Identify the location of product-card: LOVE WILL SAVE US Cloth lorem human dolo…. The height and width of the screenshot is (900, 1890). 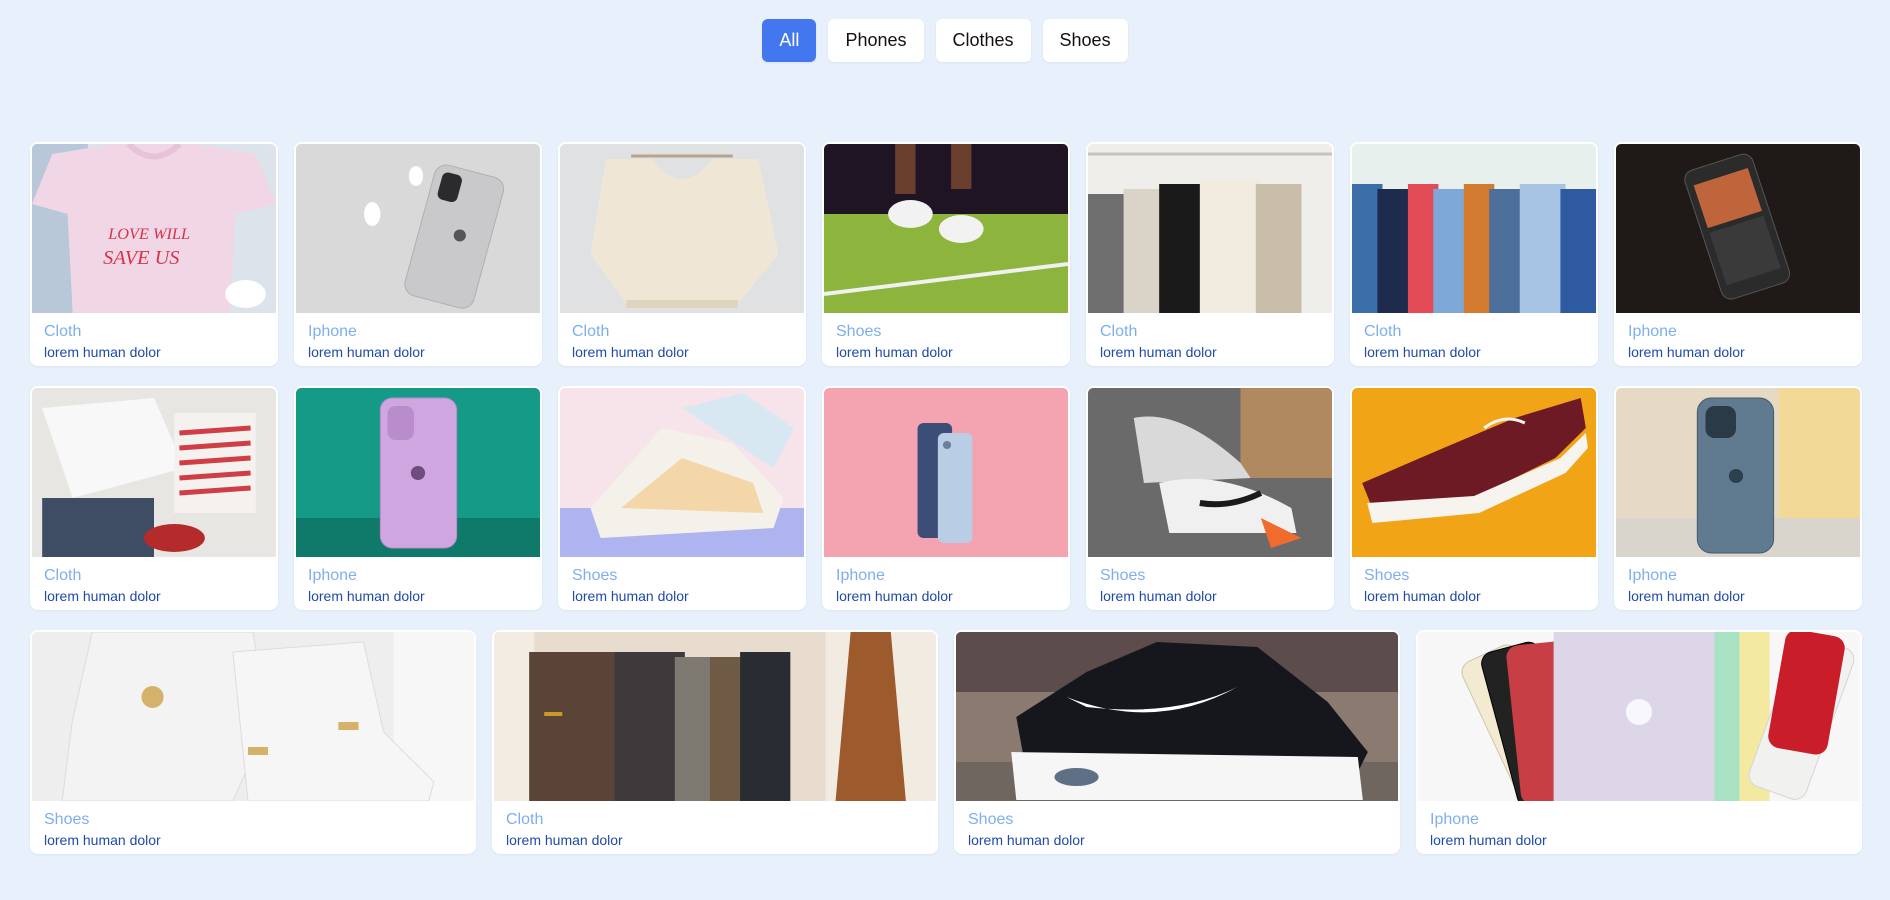
(154, 254).